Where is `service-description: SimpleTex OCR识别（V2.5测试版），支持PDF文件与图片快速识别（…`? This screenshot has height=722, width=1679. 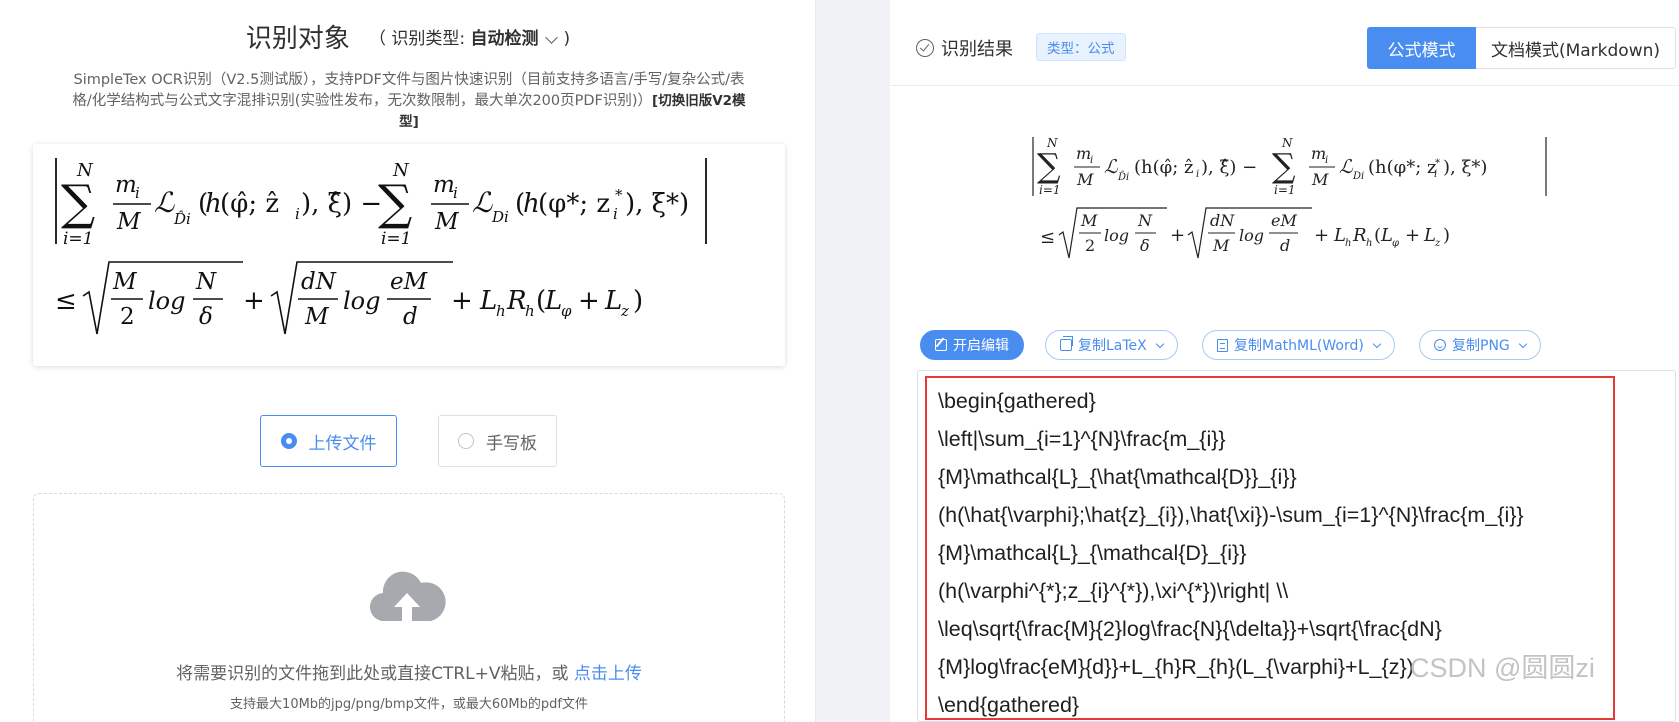 service-description: SimpleTex OCR识别（V2.5测试版），支持PDF文件与图片快速识别（… is located at coordinates (409, 101).